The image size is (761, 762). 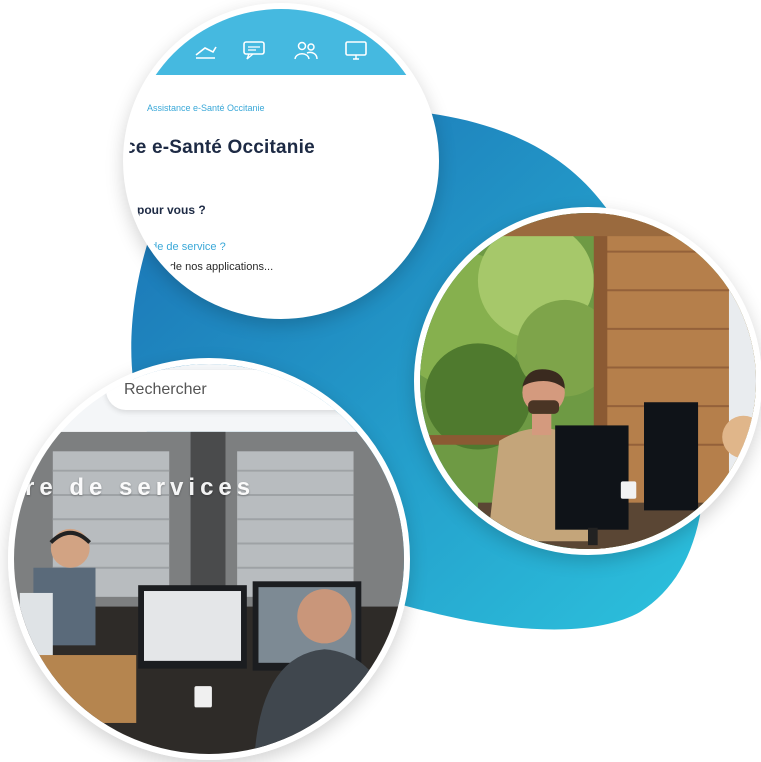 What do you see at coordinates (356, 50) in the screenshot?
I see `monitor-icon` at bounding box center [356, 50].